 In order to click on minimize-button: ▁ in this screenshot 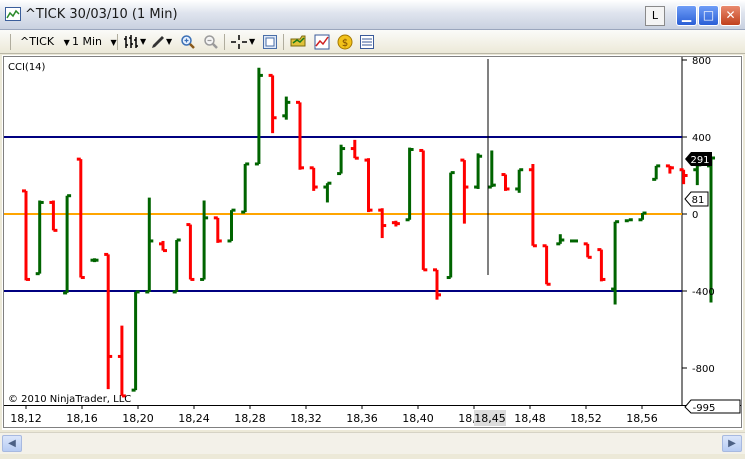, I will do `click(686, 15)`.